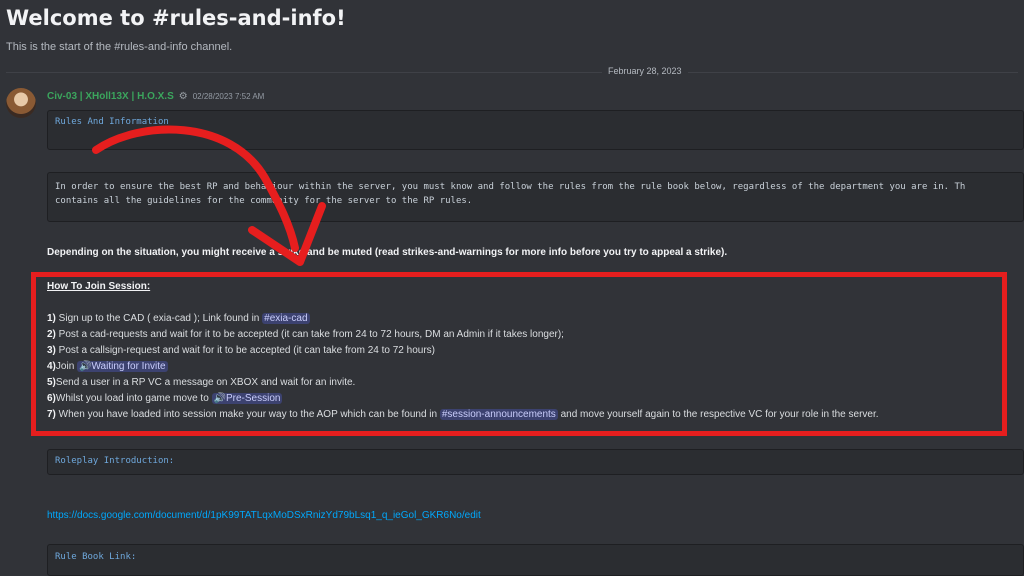 Image resolution: width=1024 pixels, height=576 pixels. What do you see at coordinates (183, 96) in the screenshot?
I see `bot-badge-icon: ⚙` at bounding box center [183, 96].